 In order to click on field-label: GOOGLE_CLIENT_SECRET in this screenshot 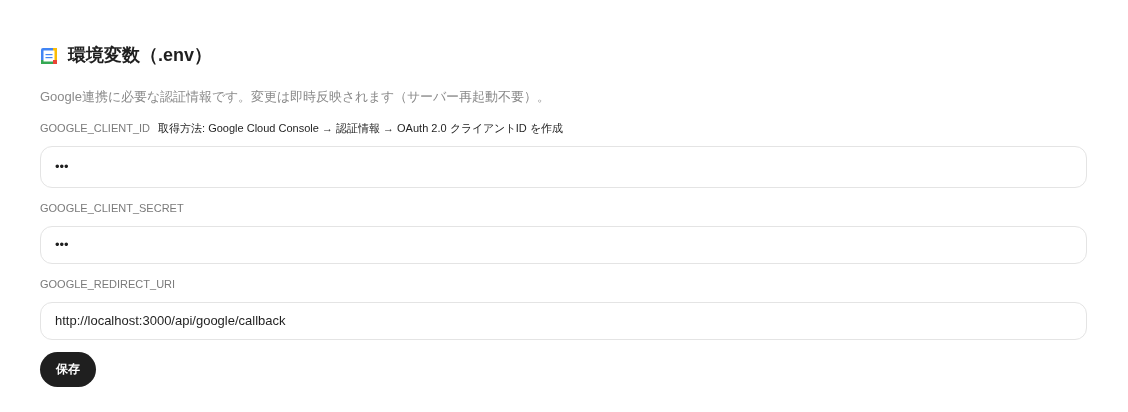, I will do `click(112, 207)`.